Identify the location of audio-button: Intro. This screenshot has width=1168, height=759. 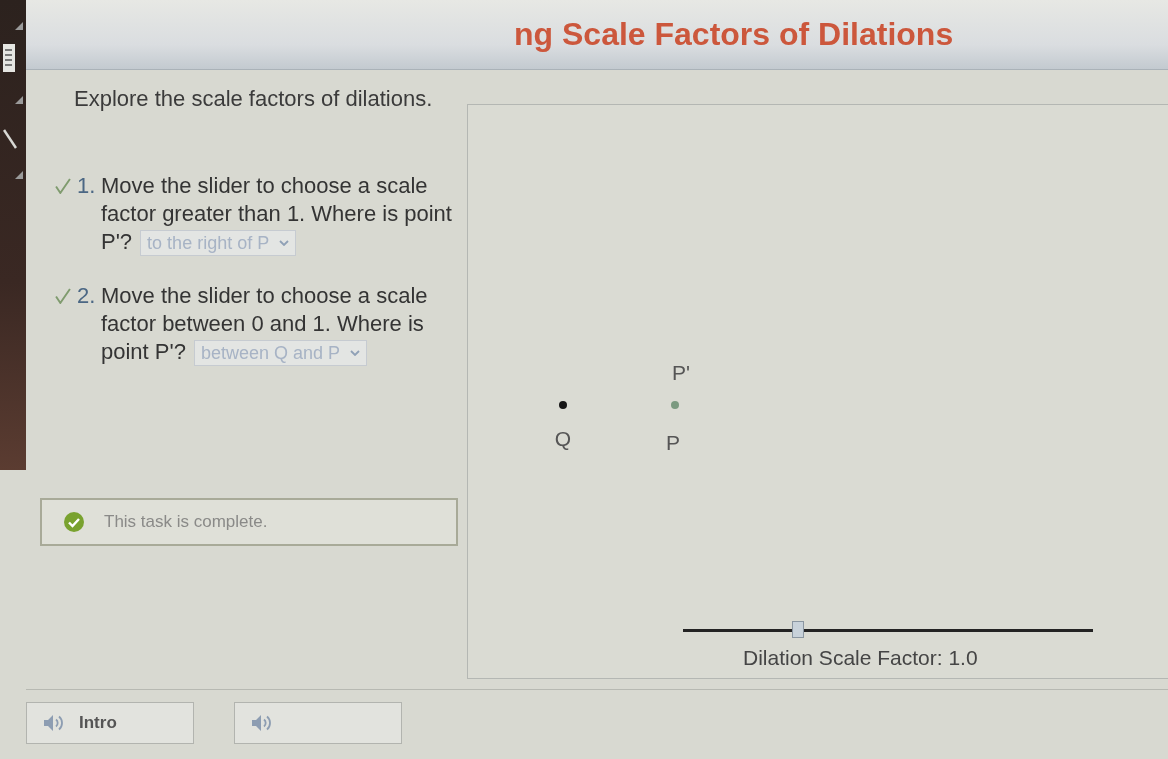
(110, 723).